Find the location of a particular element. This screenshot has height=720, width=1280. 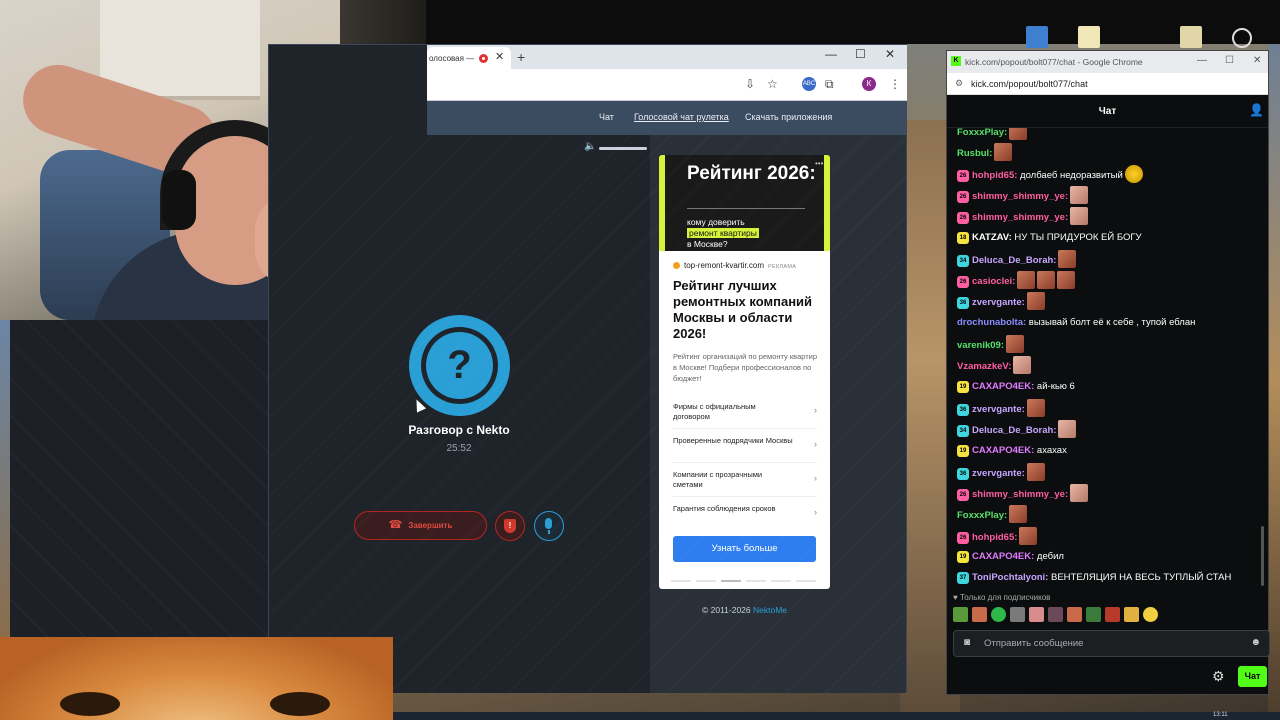

ad-link-item: Фирмы с официальным договором › is located at coordinates (745, 412).